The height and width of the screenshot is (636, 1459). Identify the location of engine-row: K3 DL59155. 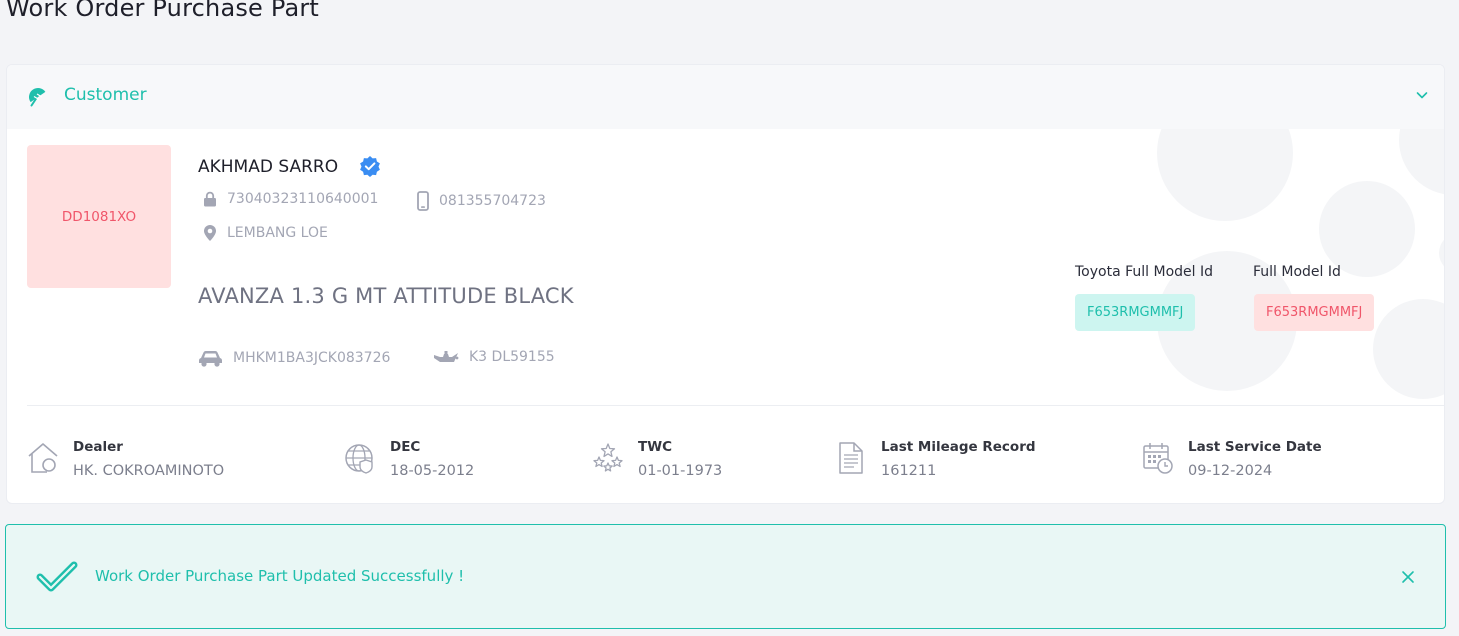
(494, 357).